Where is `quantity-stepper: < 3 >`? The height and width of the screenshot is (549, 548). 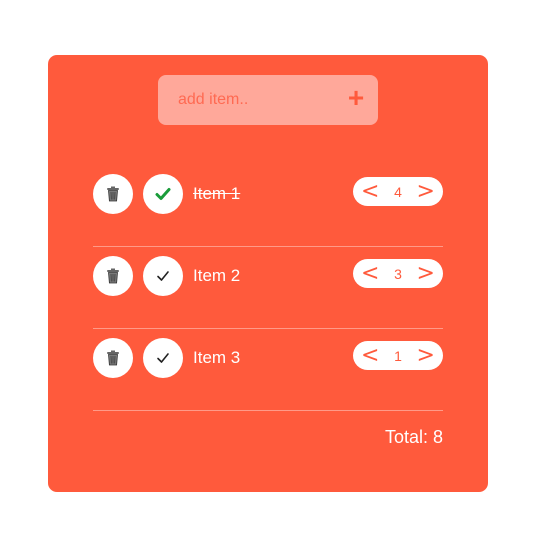
quantity-stepper: < 3 > is located at coordinates (398, 273).